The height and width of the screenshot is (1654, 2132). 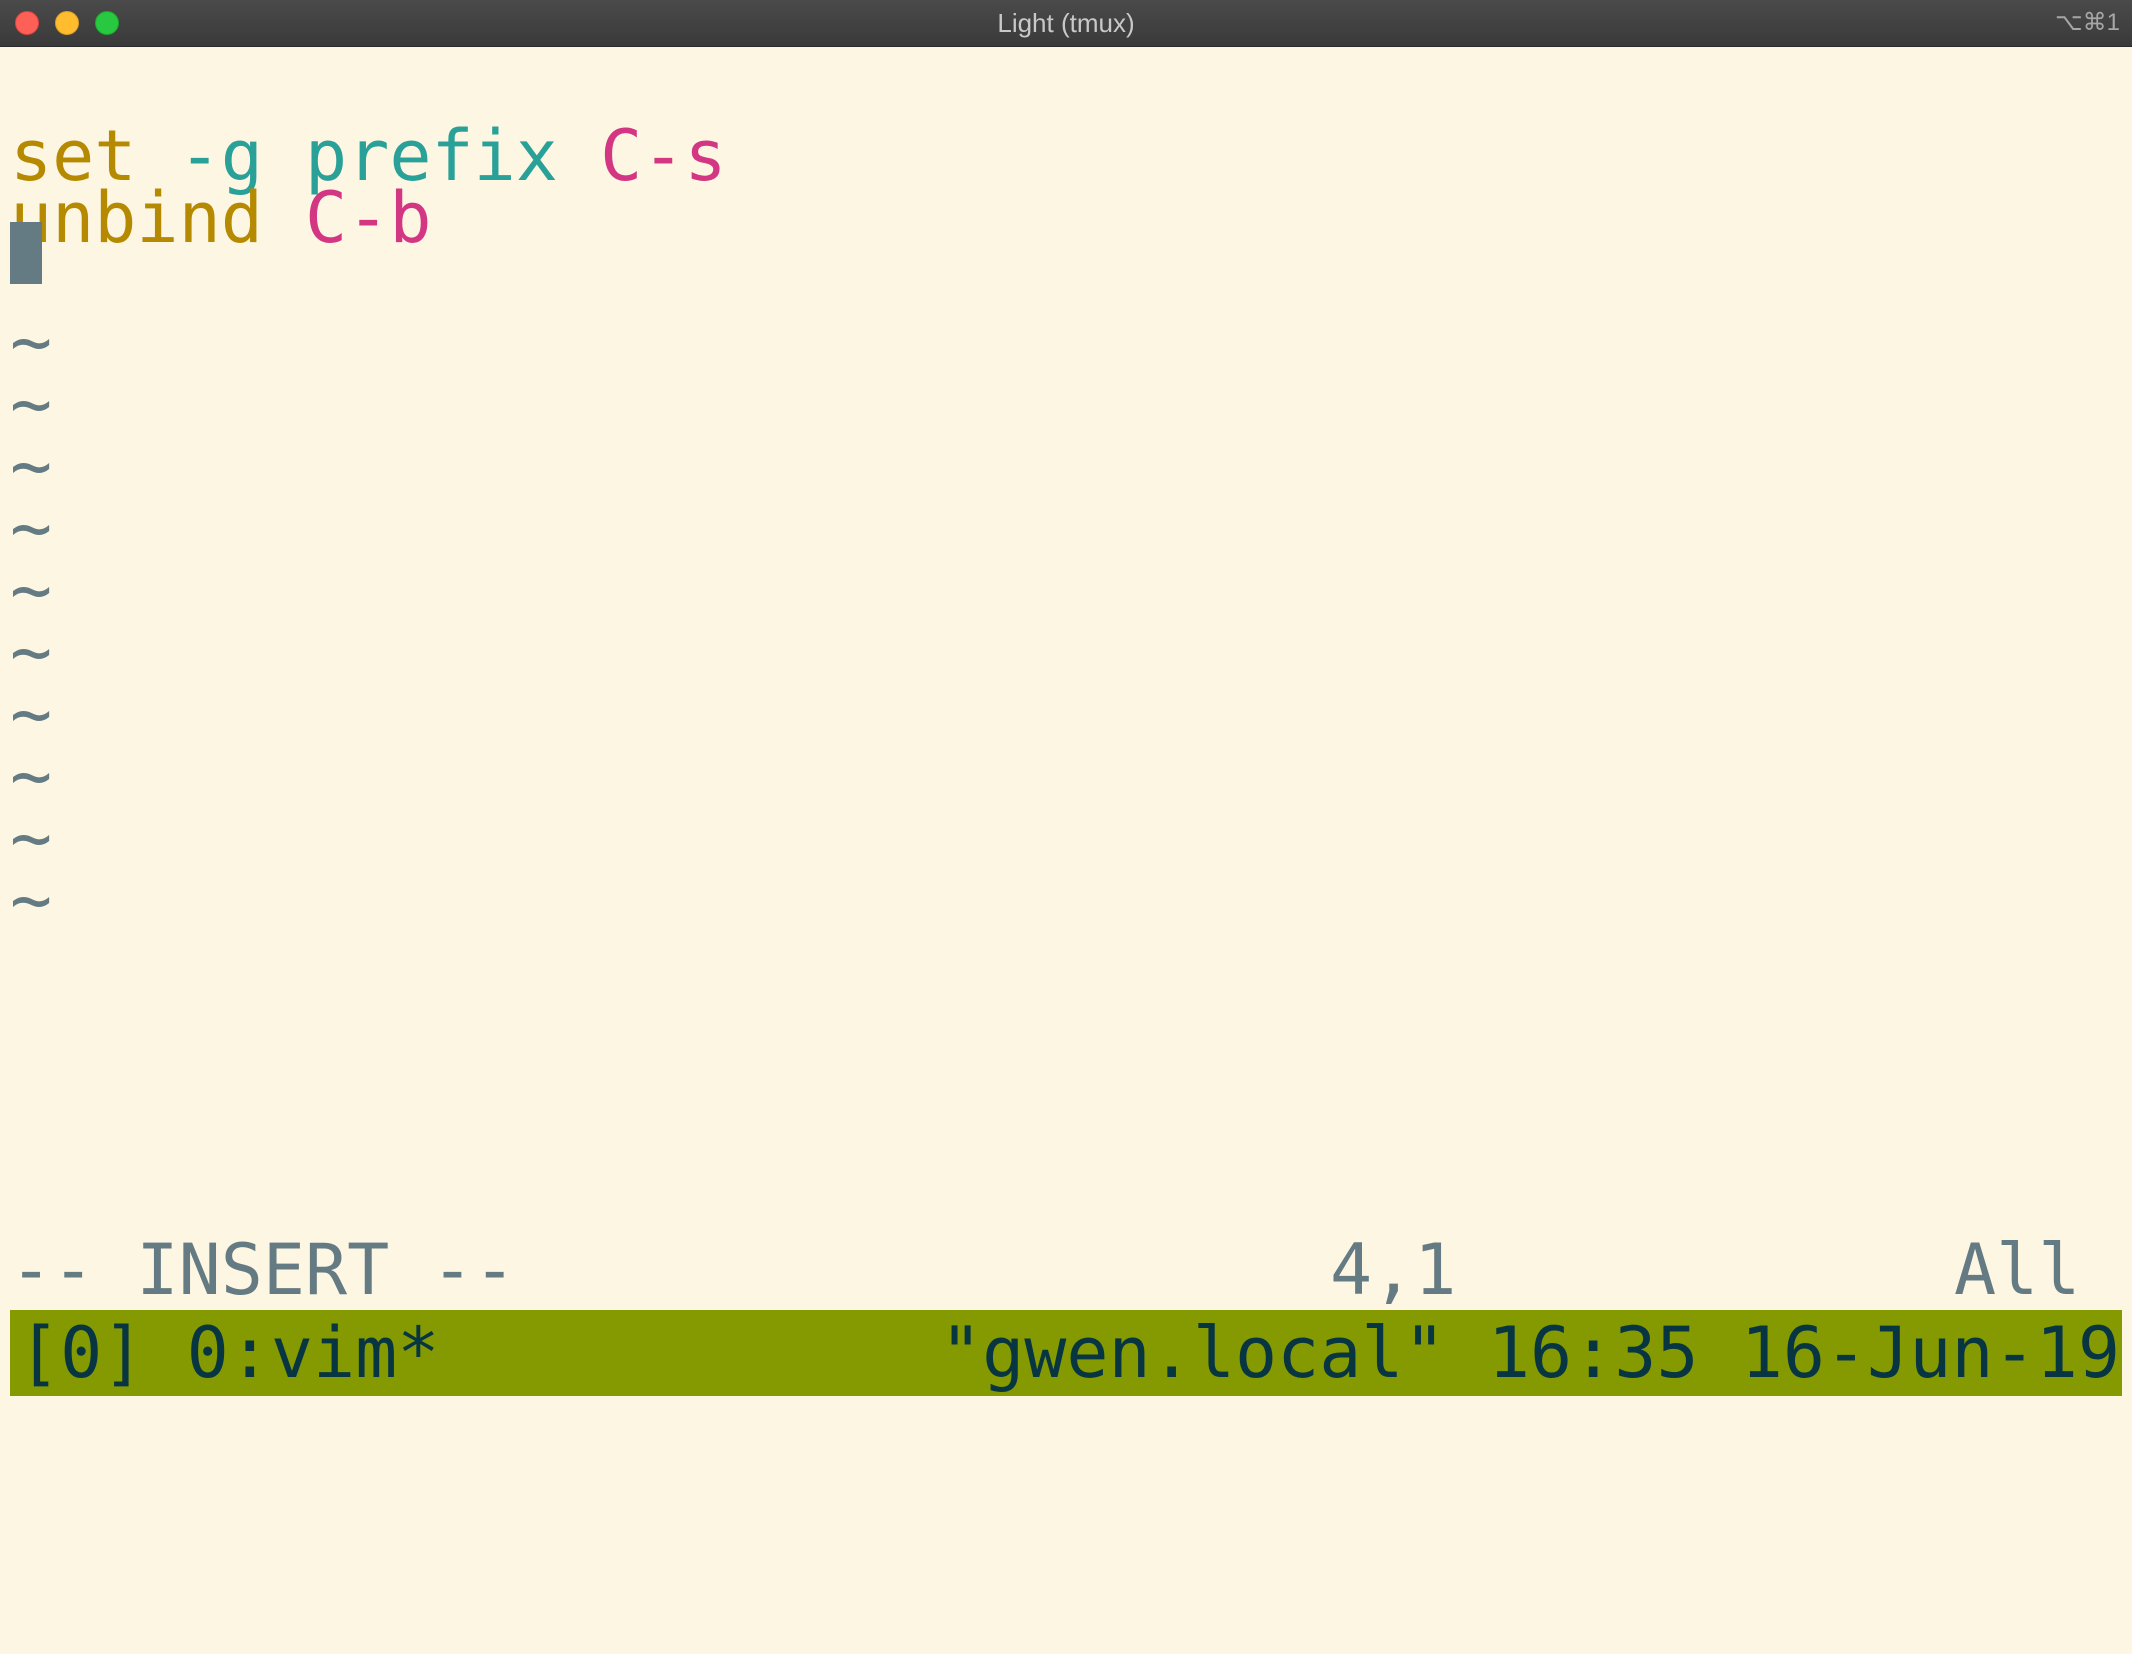 What do you see at coordinates (2087, 22) in the screenshot?
I see `window-shortcut: ⌥⌘1` at bounding box center [2087, 22].